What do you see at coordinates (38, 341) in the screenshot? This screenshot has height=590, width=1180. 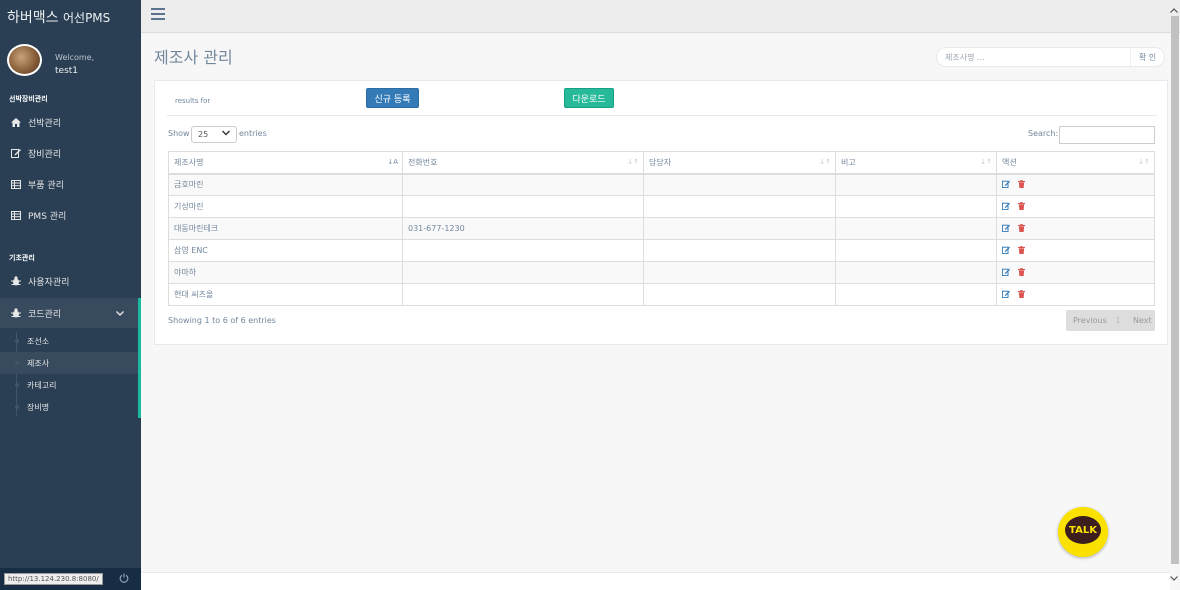 I see `submenu-label: 조선소` at bounding box center [38, 341].